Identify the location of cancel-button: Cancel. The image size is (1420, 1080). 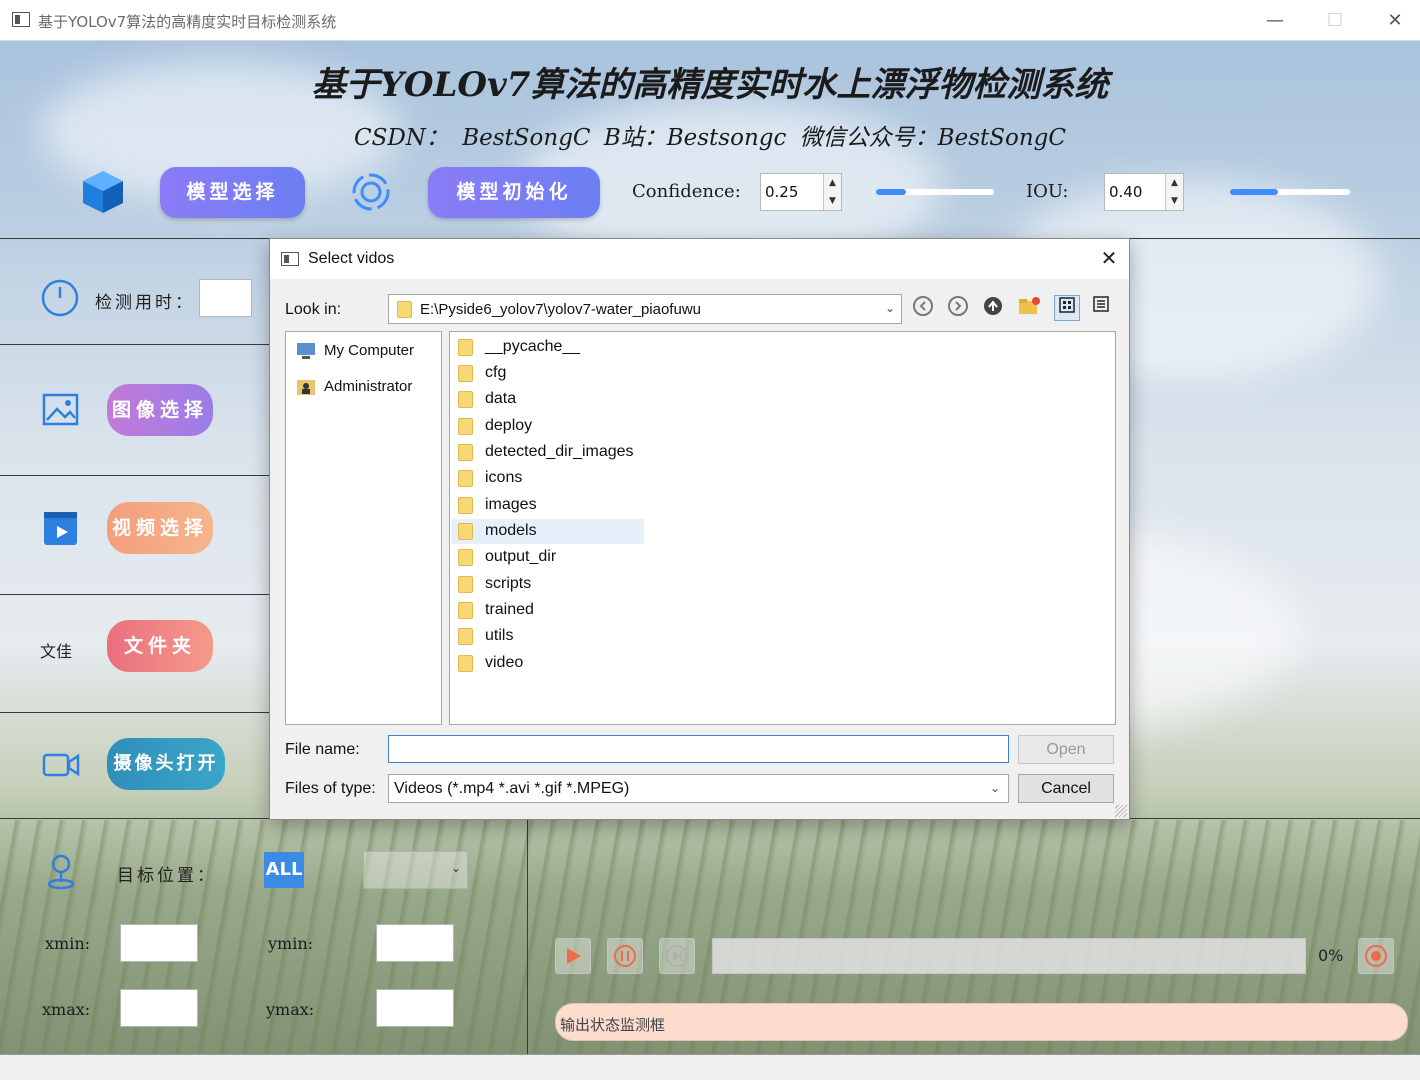
(1066, 788).